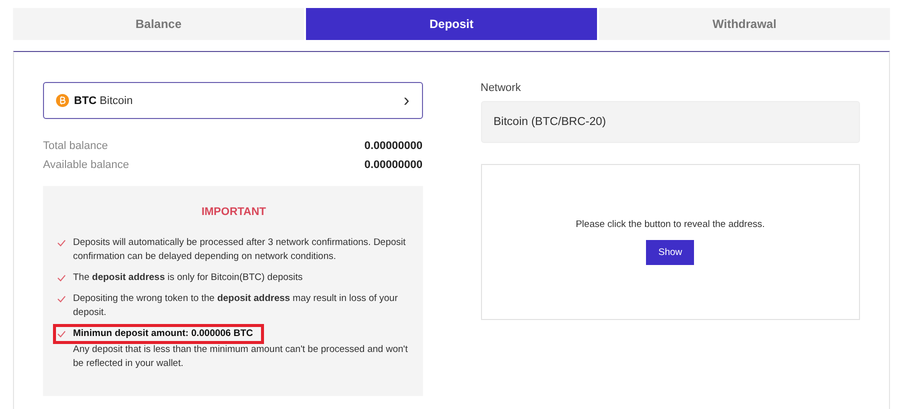  I want to click on show-button: Show, so click(670, 252).